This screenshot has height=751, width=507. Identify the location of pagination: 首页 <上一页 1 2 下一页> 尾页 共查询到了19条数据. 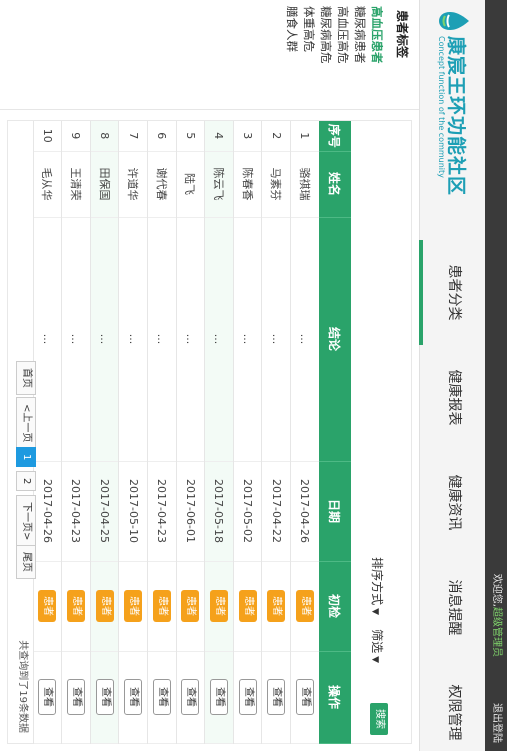
(26, 432).